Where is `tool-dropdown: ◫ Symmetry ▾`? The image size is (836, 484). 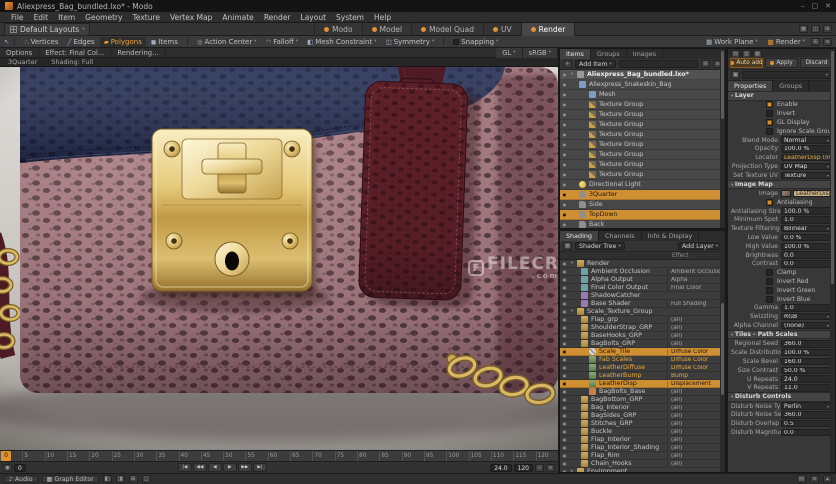
tool-dropdown: ◫ Symmetry ▾ is located at coordinates (410, 42).